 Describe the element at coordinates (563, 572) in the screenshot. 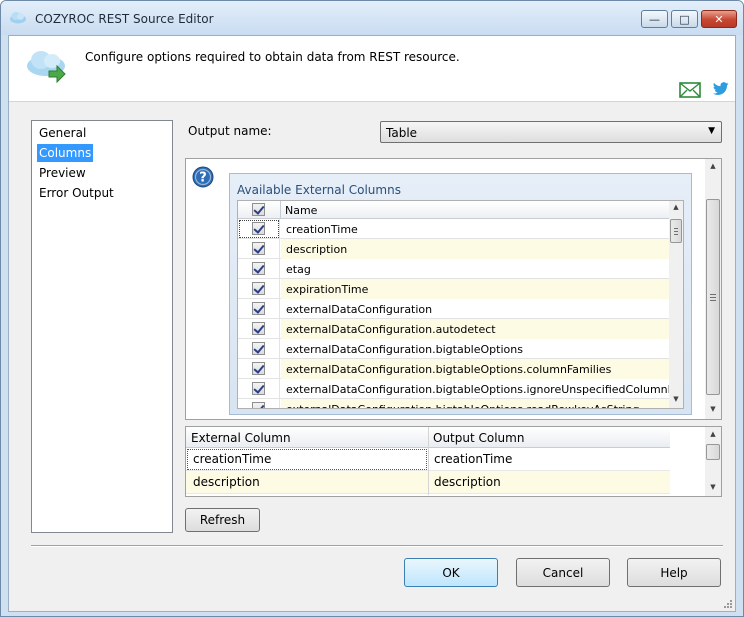

I see `cancel-button: Cancel` at that location.